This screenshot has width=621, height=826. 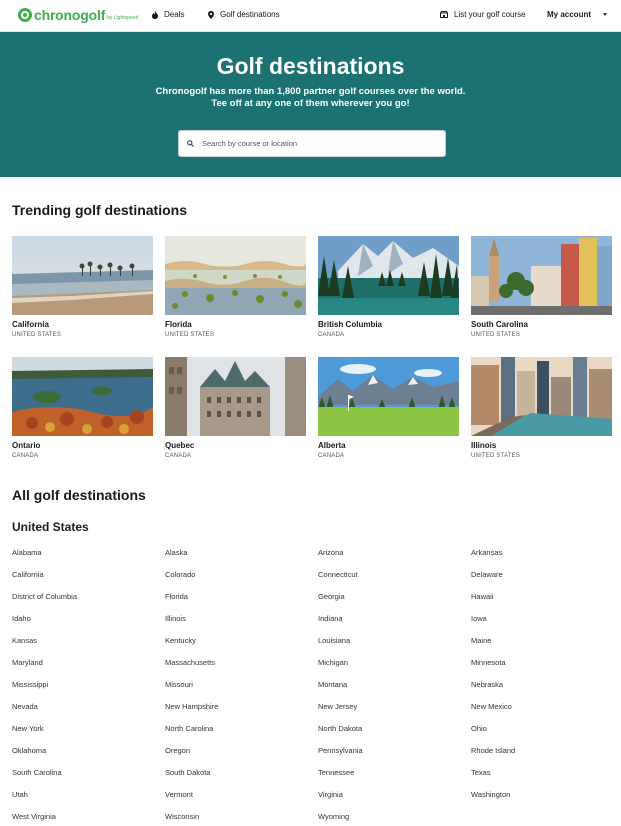 I want to click on destination-card-british-columbia: British Columbia CANADA, so click(x=388, y=287).